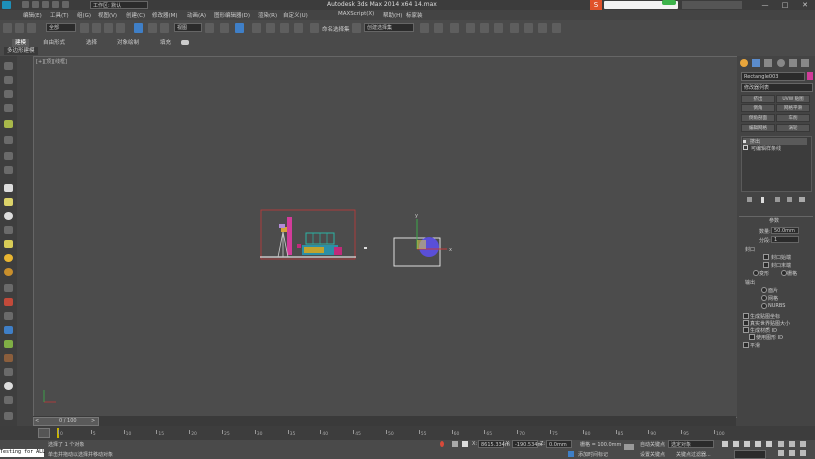  Describe the element at coordinates (769, 444) in the screenshot. I see `goto-end-icon` at that location.